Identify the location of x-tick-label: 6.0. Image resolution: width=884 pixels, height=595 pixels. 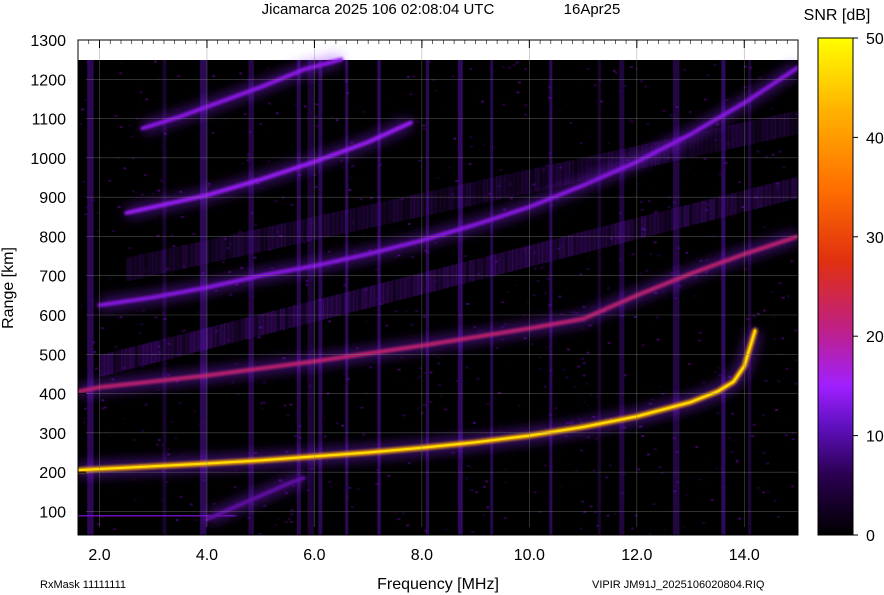
(314, 555).